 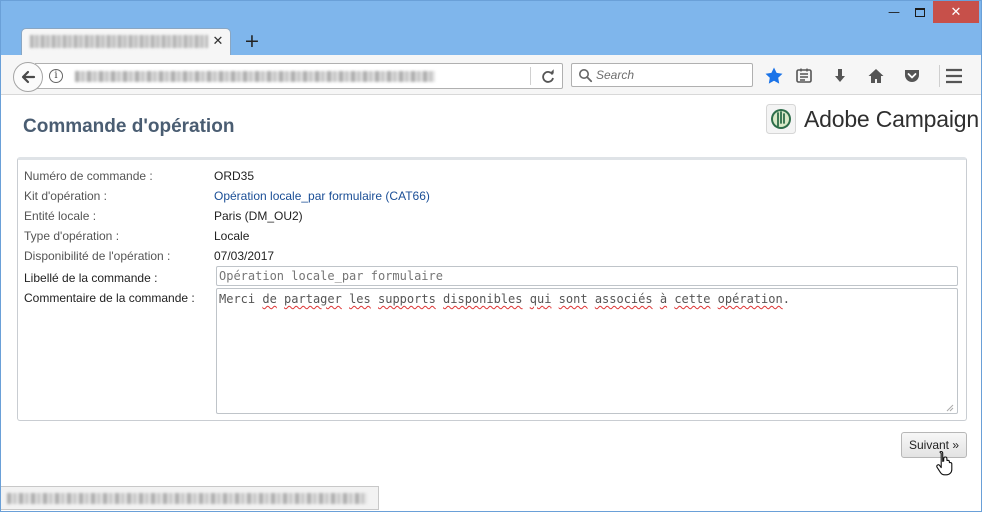 I want to click on order-label-label: Libellé de la commande :, so click(x=91, y=278).